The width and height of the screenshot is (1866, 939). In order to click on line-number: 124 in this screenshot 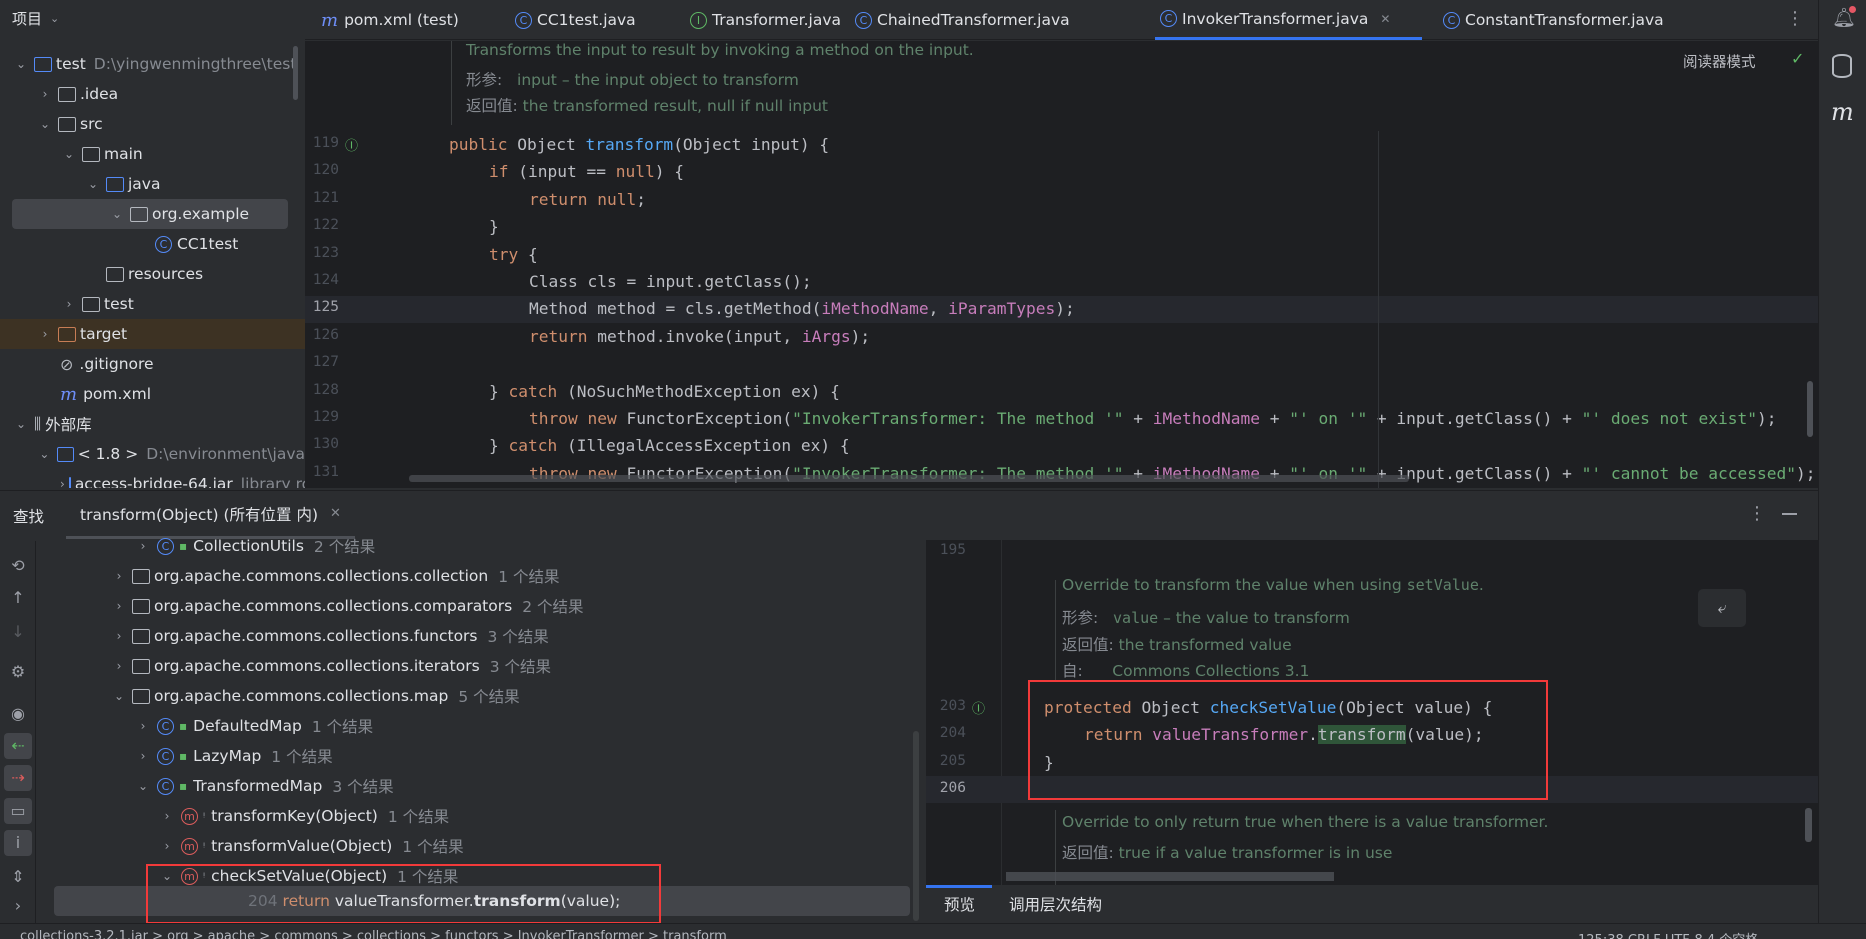, I will do `click(325, 280)`.